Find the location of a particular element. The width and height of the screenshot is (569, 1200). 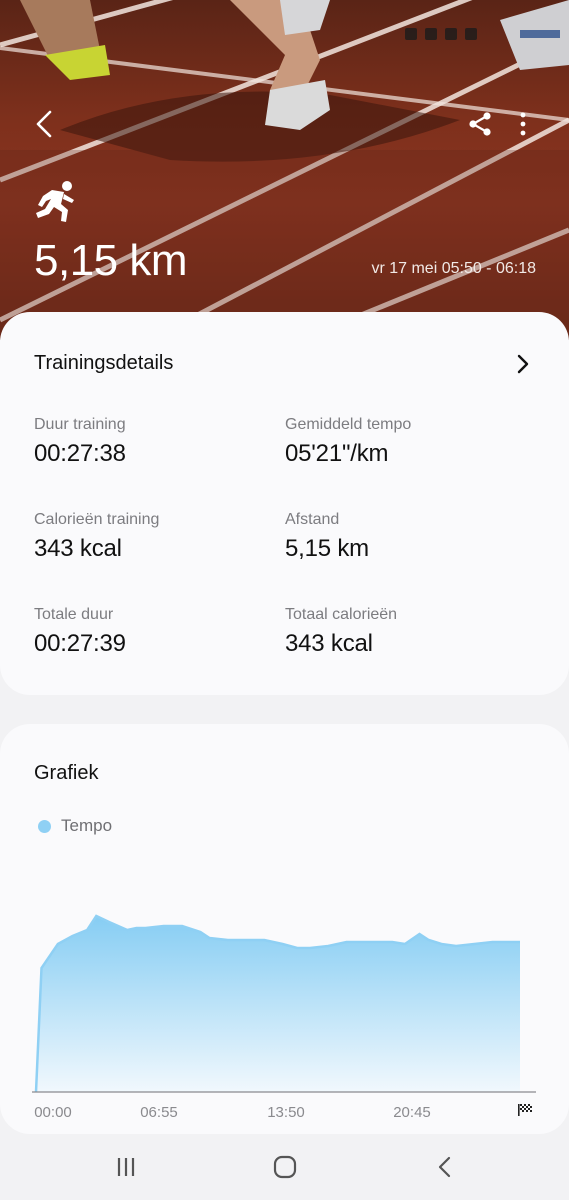

x-tick-label: 06:55 is located at coordinates (159, 1112).